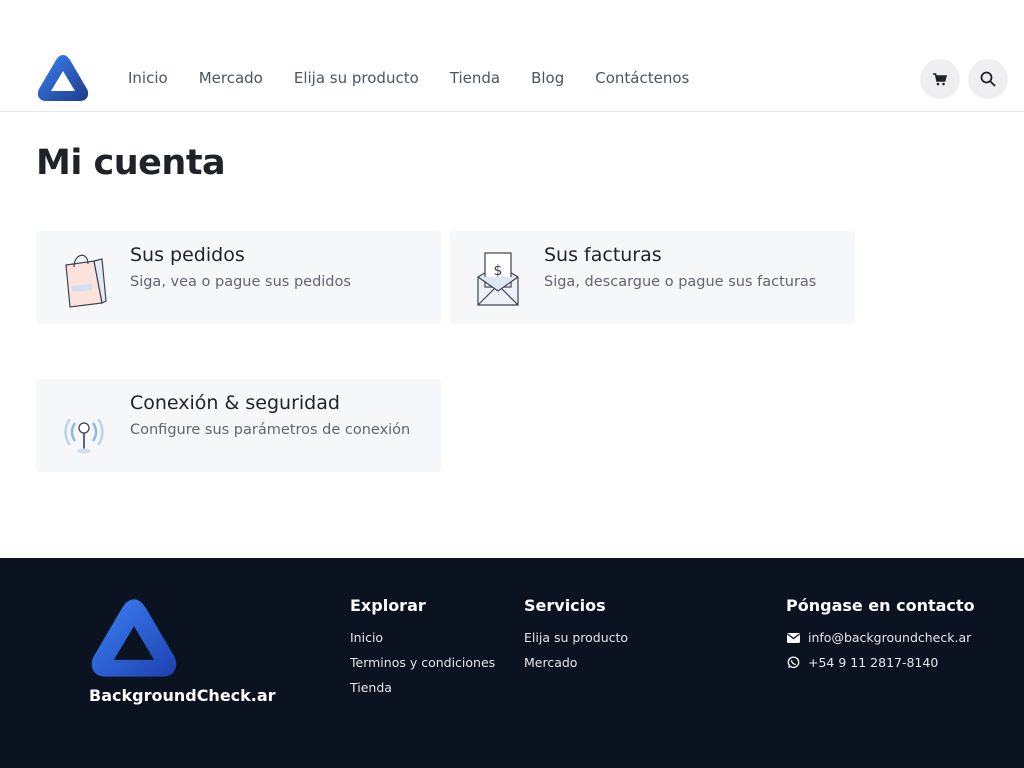  What do you see at coordinates (270, 430) in the screenshot?
I see `card-subtitle: Configure sus parámetros de conexión` at bounding box center [270, 430].